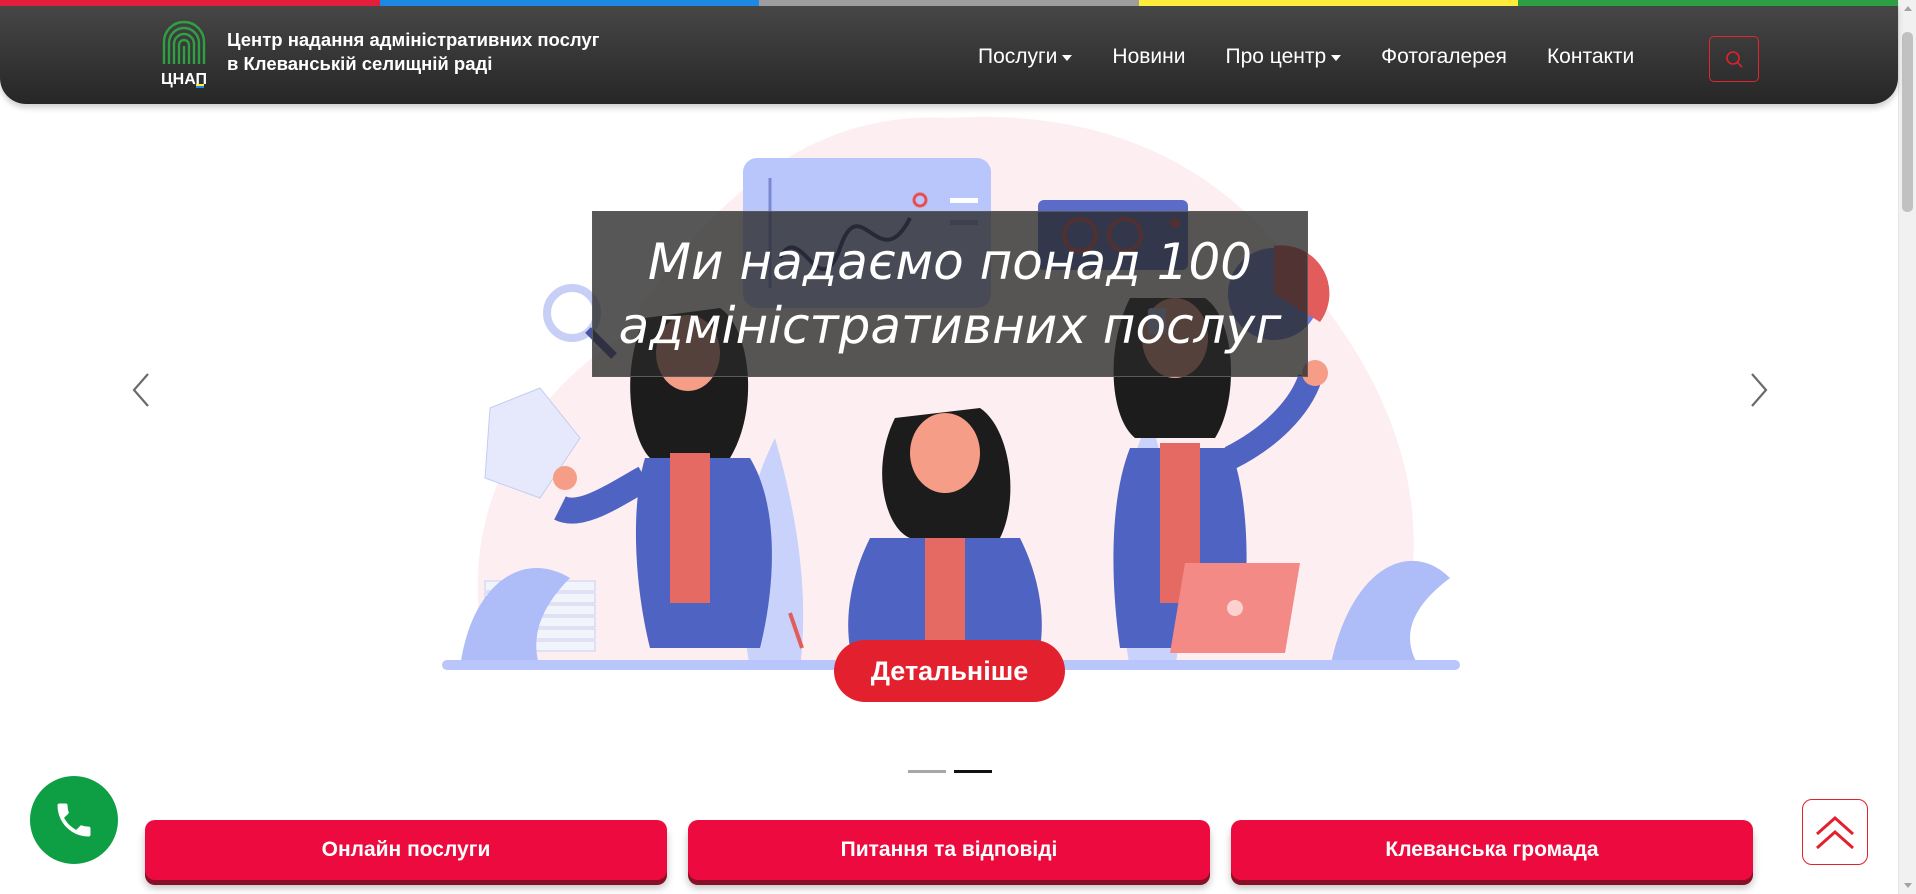 Image resolution: width=1916 pixels, height=894 pixels. What do you see at coordinates (1907, 447) in the screenshot?
I see `page-scrollbar` at bounding box center [1907, 447].